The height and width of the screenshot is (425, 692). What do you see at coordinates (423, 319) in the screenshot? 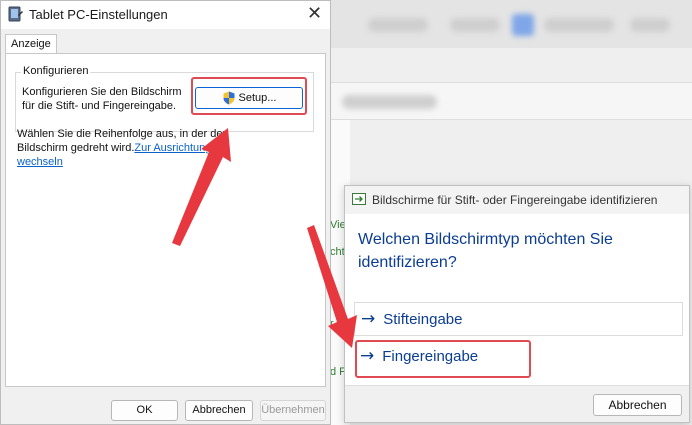
I see `pen-input-label: Stifteingabe` at bounding box center [423, 319].